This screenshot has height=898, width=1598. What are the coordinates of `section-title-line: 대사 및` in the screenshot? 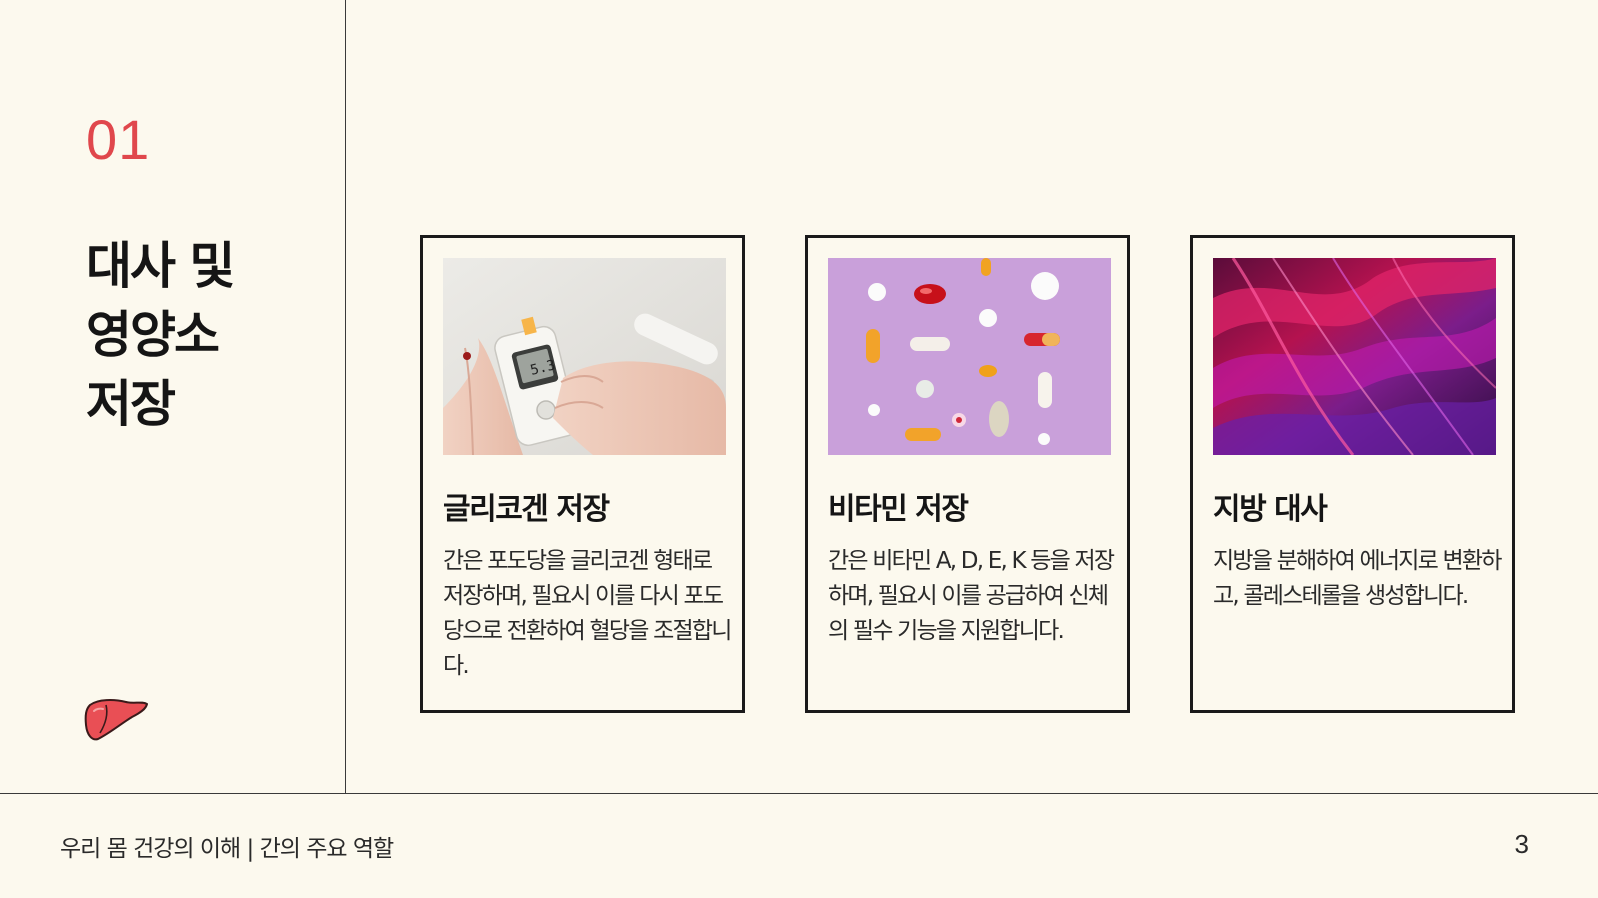 It's located at (160, 266).